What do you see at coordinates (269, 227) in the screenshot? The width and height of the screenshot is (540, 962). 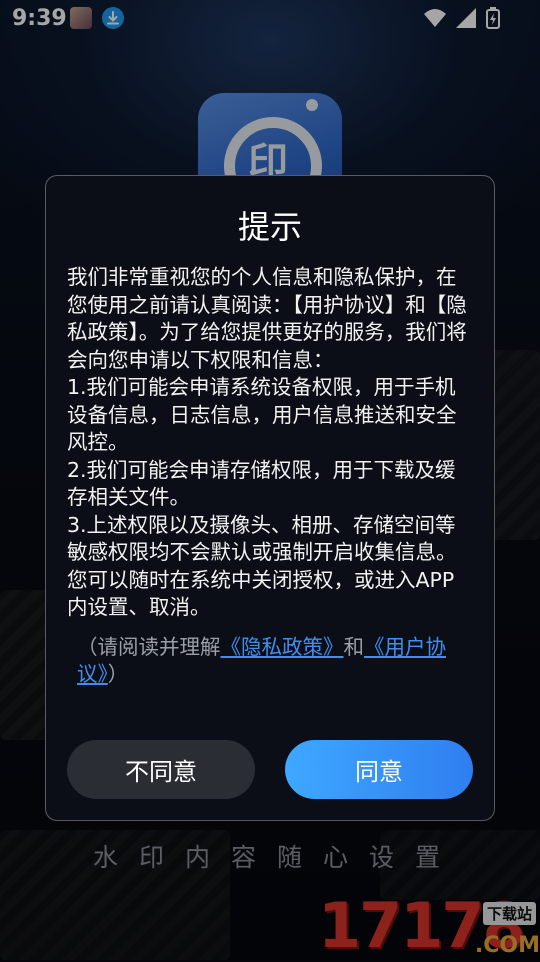 I see `dialog-title: 提示` at bounding box center [269, 227].